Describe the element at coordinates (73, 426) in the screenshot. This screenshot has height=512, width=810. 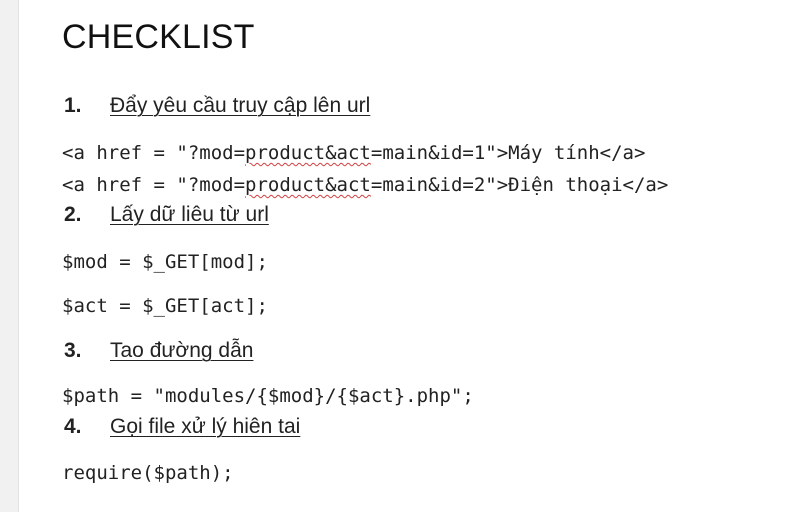
I see `step-number: 4.` at that location.